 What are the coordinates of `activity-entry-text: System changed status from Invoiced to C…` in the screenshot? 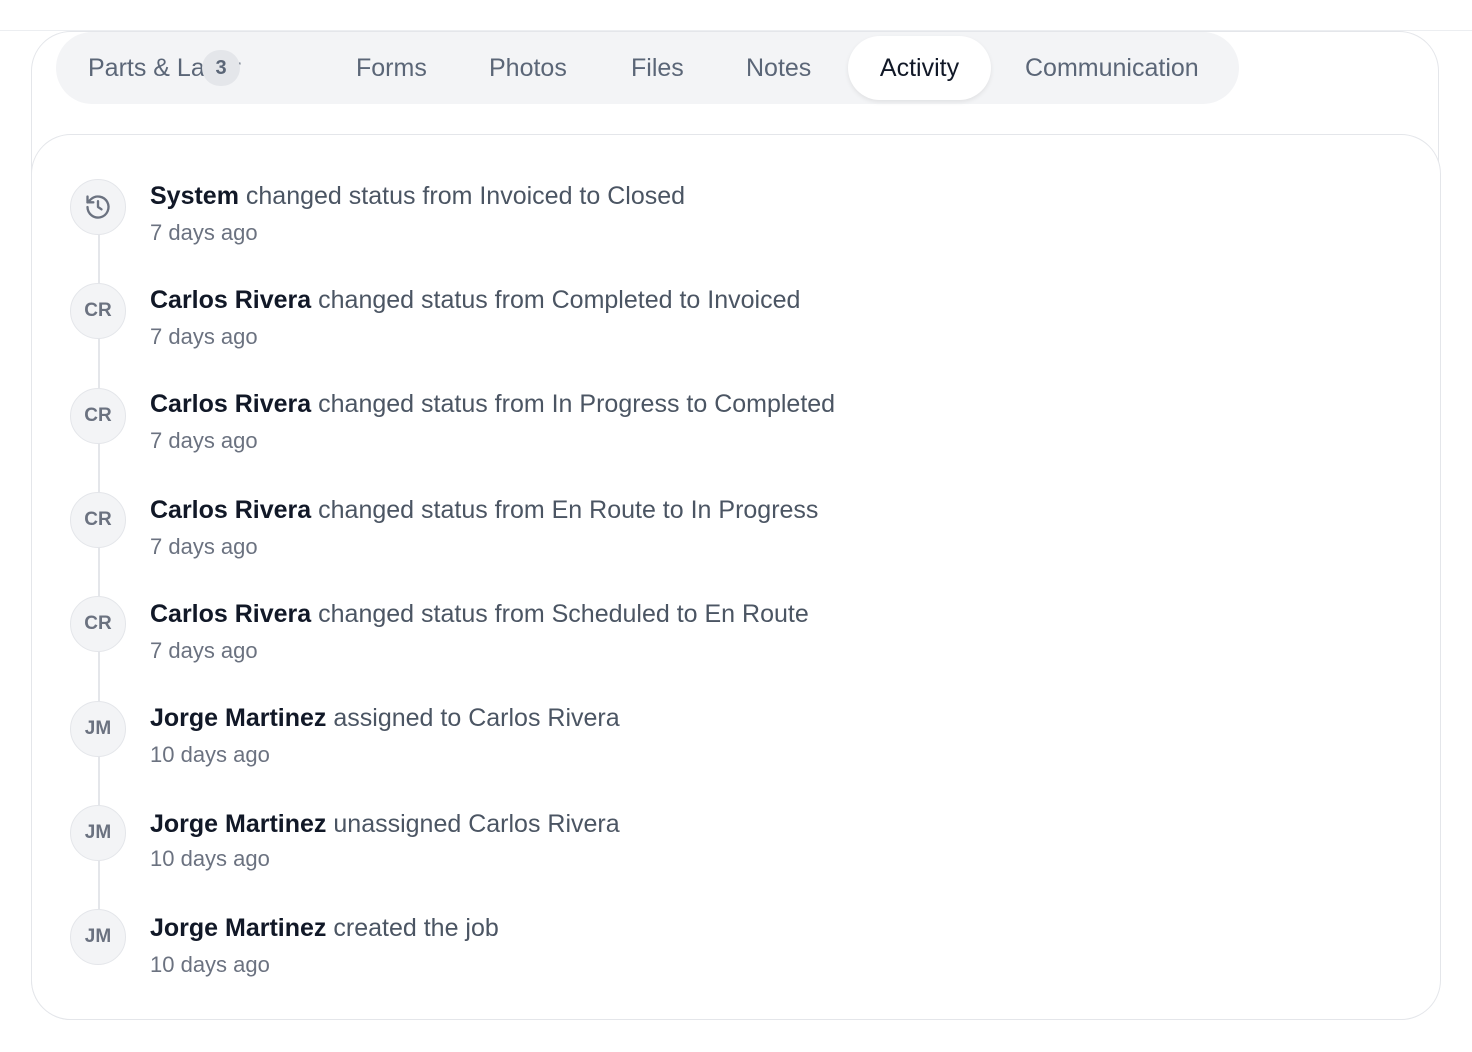 It's located at (417, 196).